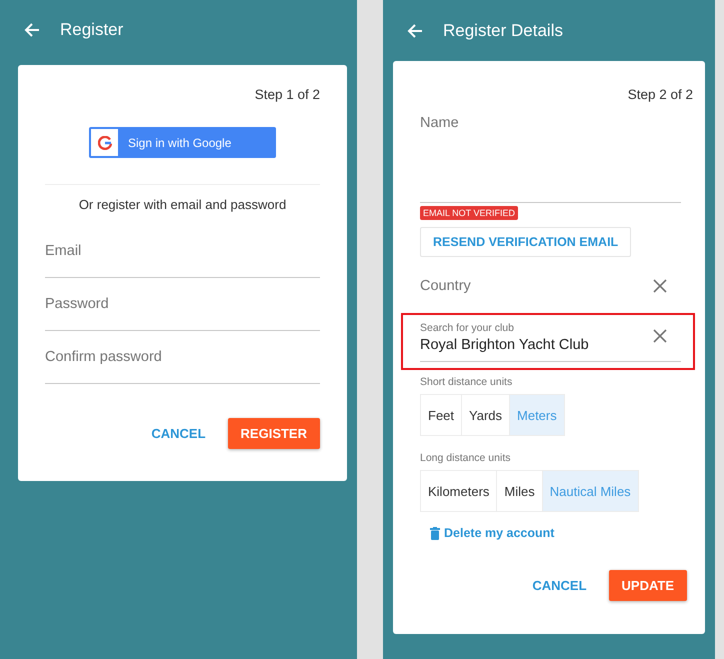 The height and width of the screenshot is (659, 724). What do you see at coordinates (274, 433) in the screenshot?
I see `submit-button: REGISTER` at bounding box center [274, 433].